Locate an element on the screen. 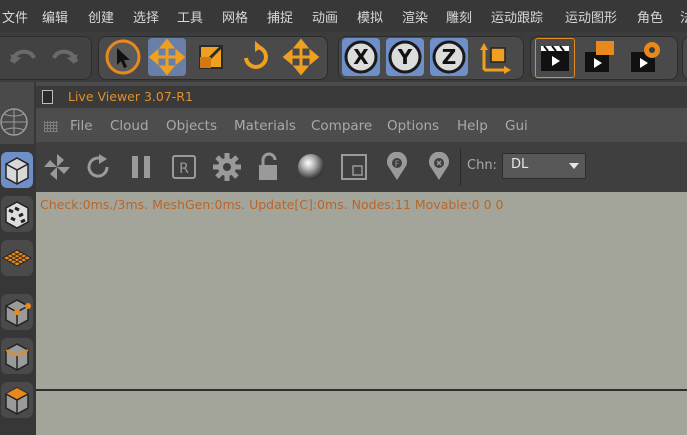  focus-pin-icon: F is located at coordinates (397, 167).